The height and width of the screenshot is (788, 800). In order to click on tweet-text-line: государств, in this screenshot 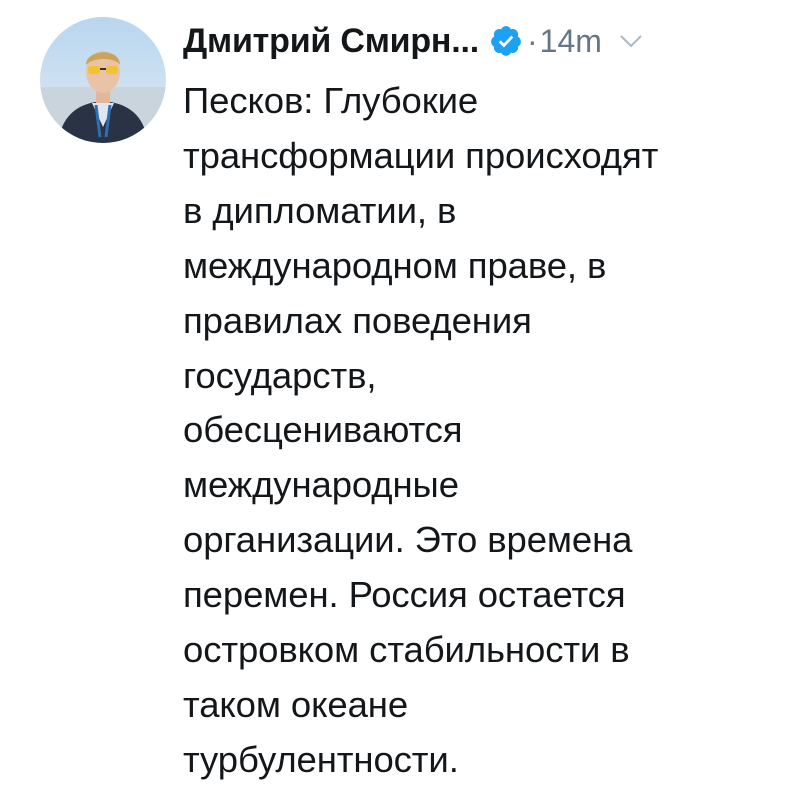, I will do `click(280, 375)`.